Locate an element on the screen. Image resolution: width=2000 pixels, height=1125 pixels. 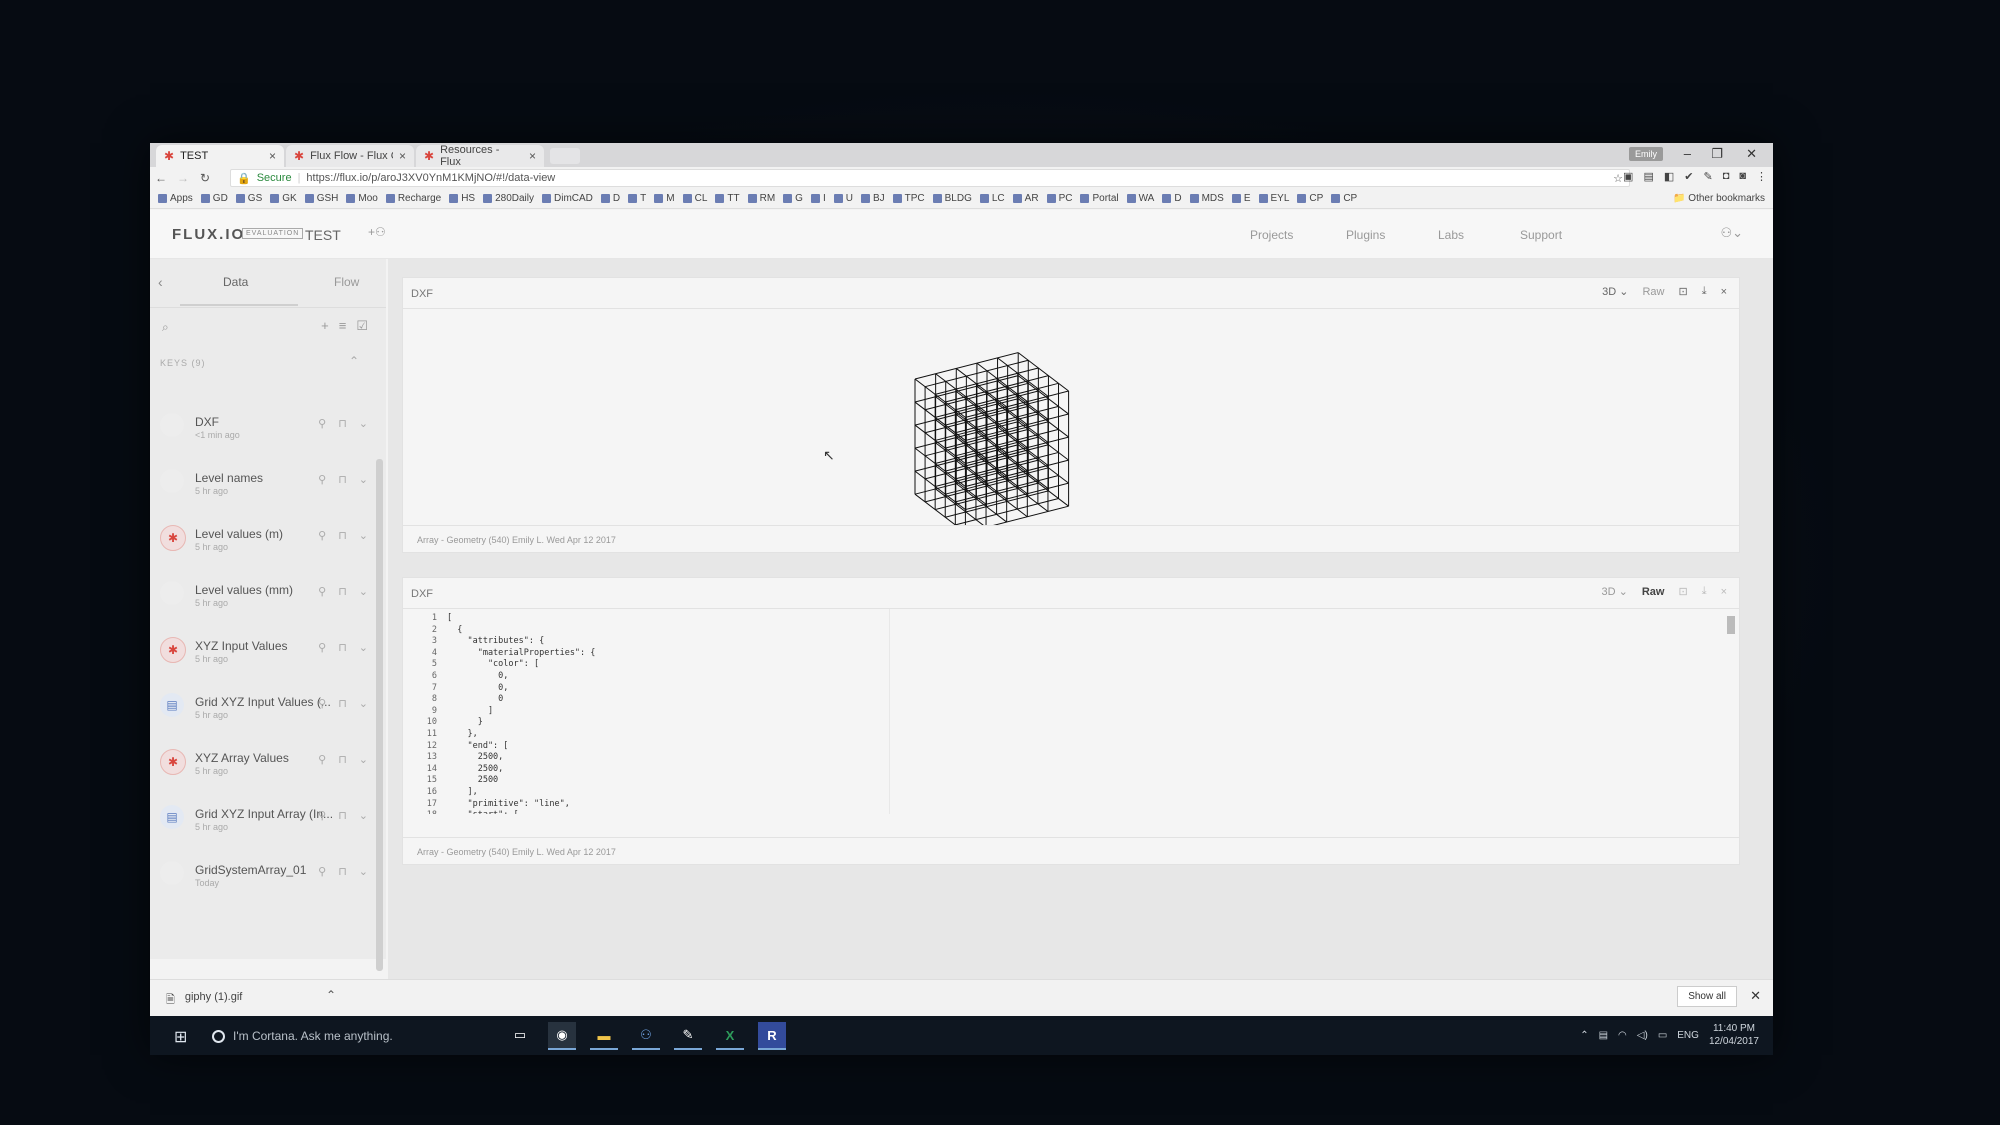
tab-resources: ✱ Resources - Flux × is located at coordinates (480, 156).